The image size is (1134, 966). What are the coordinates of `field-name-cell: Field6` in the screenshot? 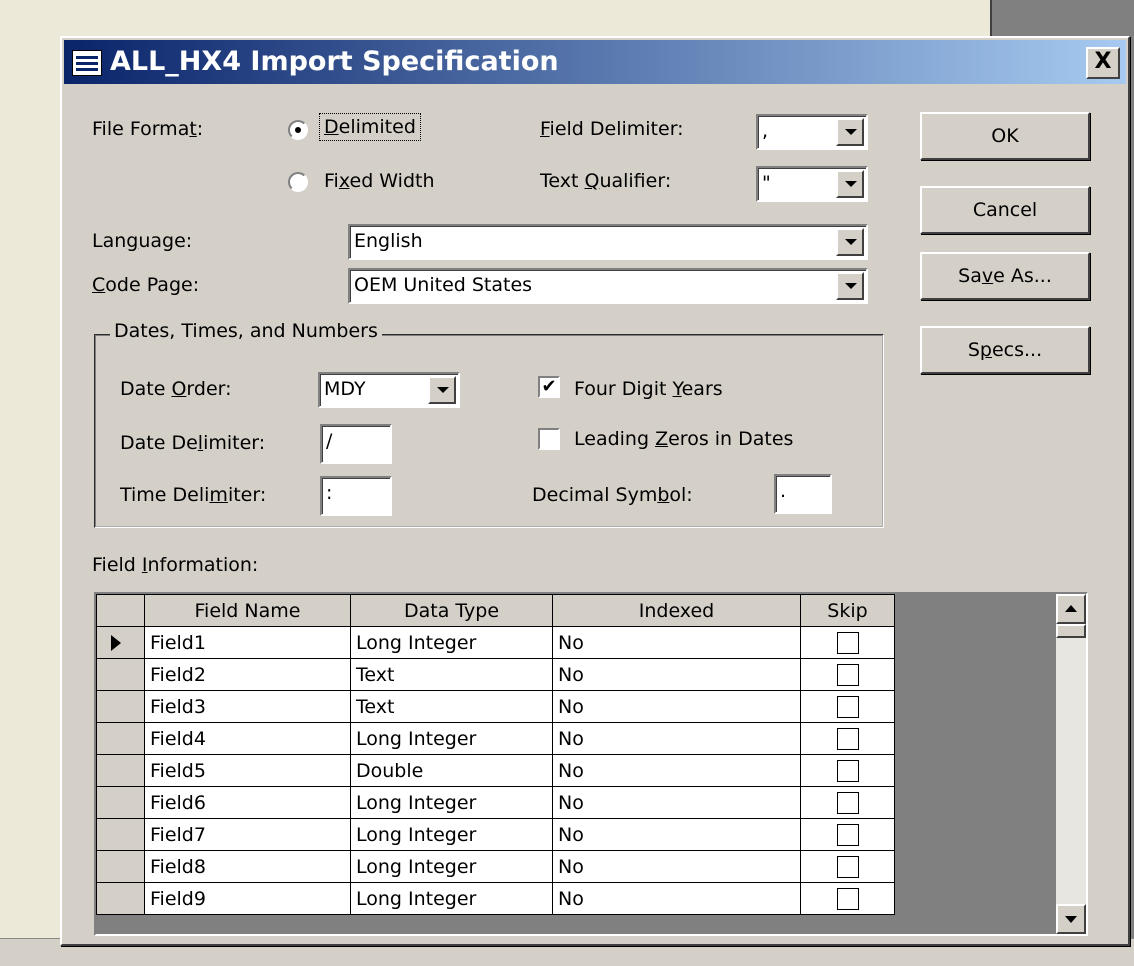 It's located at (247, 802).